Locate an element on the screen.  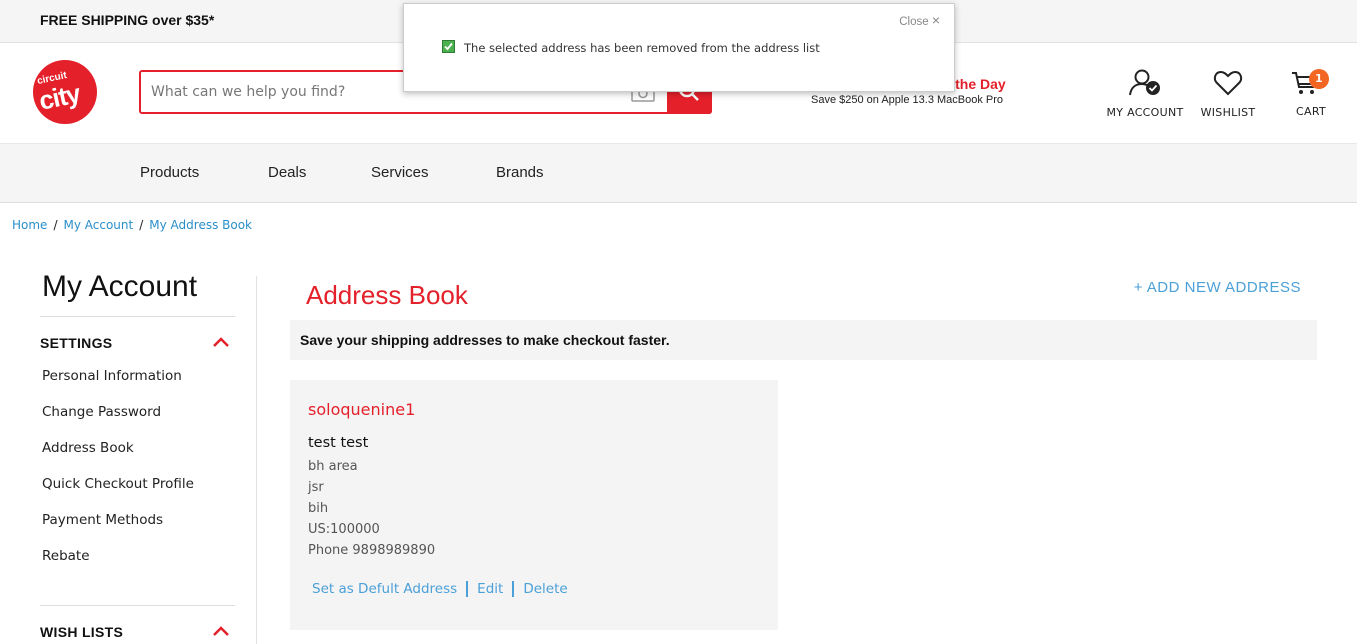
sidebar-item-quick-checkout-profile: Quick Checkout Profile is located at coordinates (118, 484).